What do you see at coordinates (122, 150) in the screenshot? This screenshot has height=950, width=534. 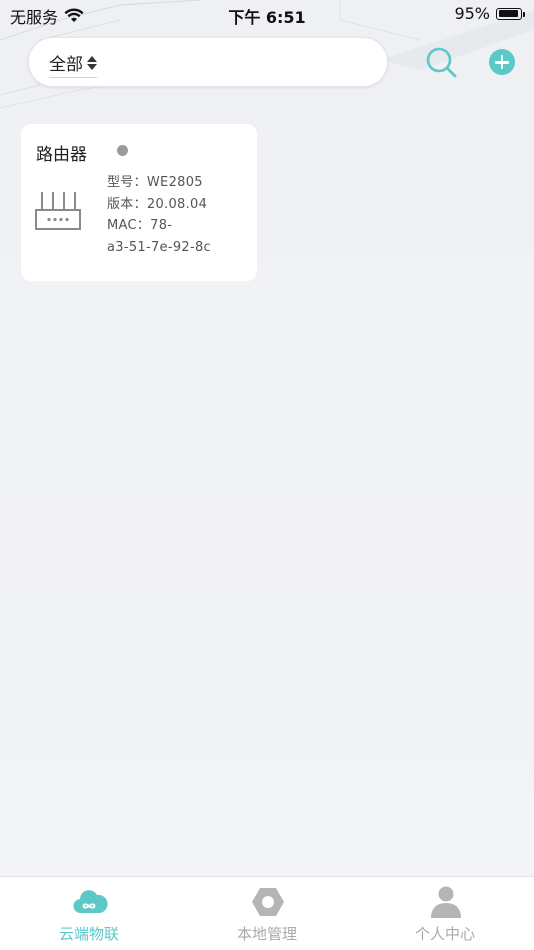 I see `device-status-dot` at bounding box center [122, 150].